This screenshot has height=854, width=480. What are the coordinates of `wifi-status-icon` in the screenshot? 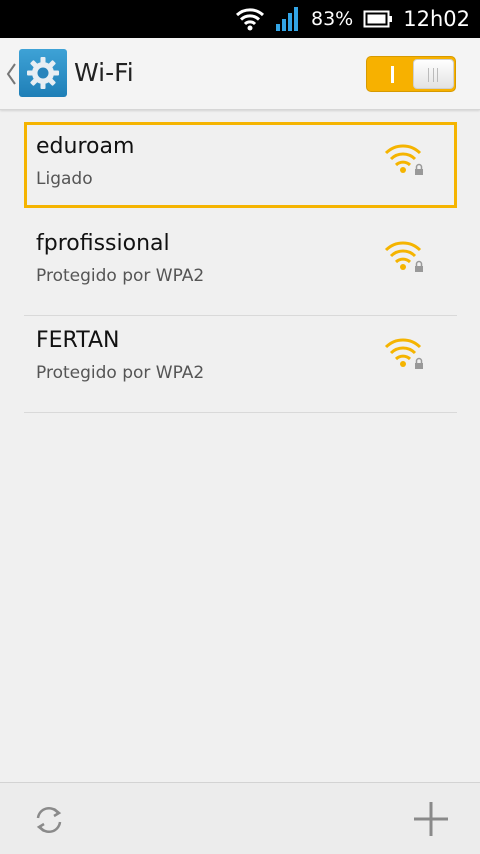 It's located at (250, 19).